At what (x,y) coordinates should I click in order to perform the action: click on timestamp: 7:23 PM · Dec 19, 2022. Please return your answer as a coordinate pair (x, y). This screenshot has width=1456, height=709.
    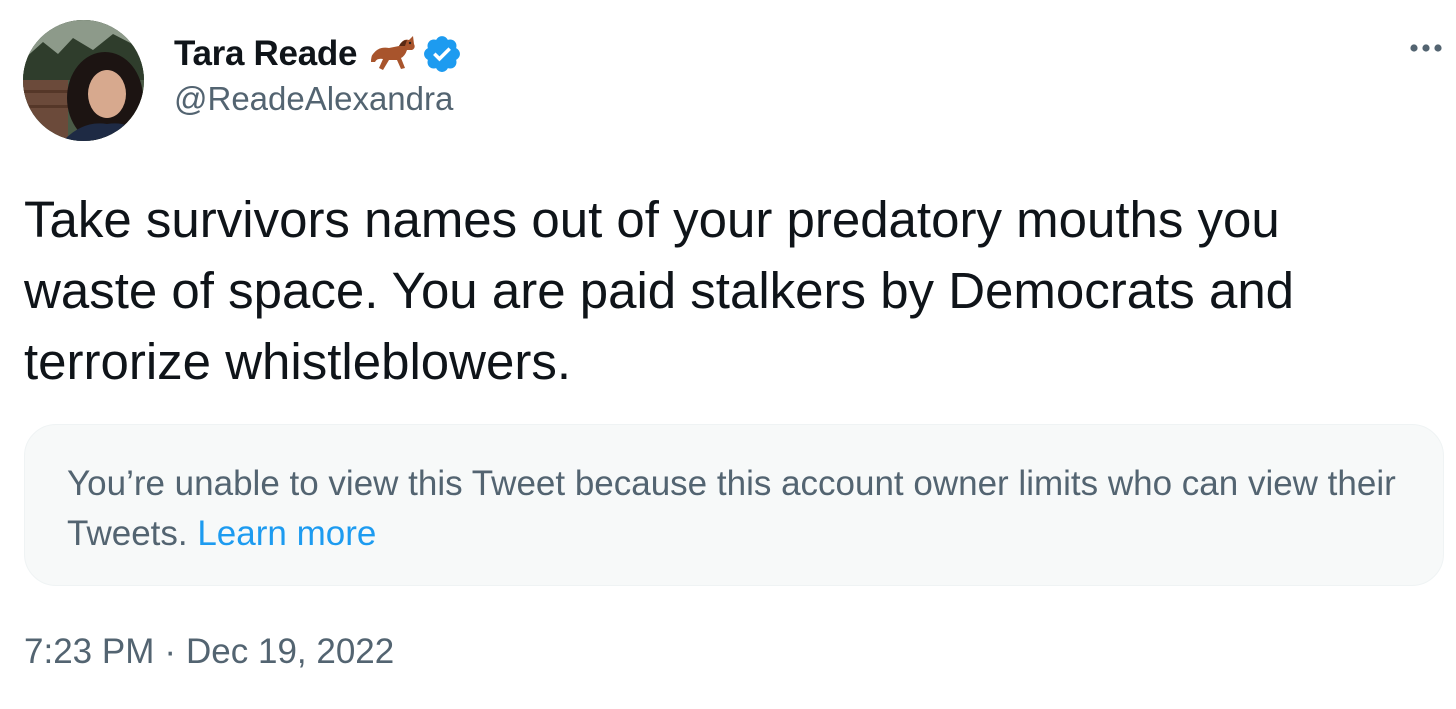
    Looking at the image, I should click on (209, 652).